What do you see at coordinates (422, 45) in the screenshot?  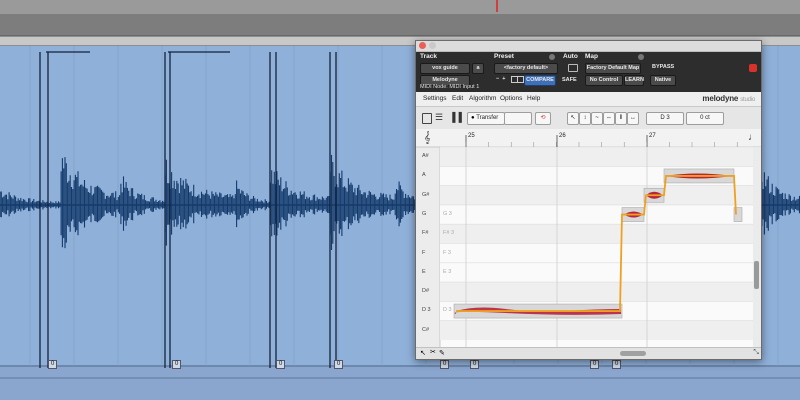 I see `close-window-button` at bounding box center [422, 45].